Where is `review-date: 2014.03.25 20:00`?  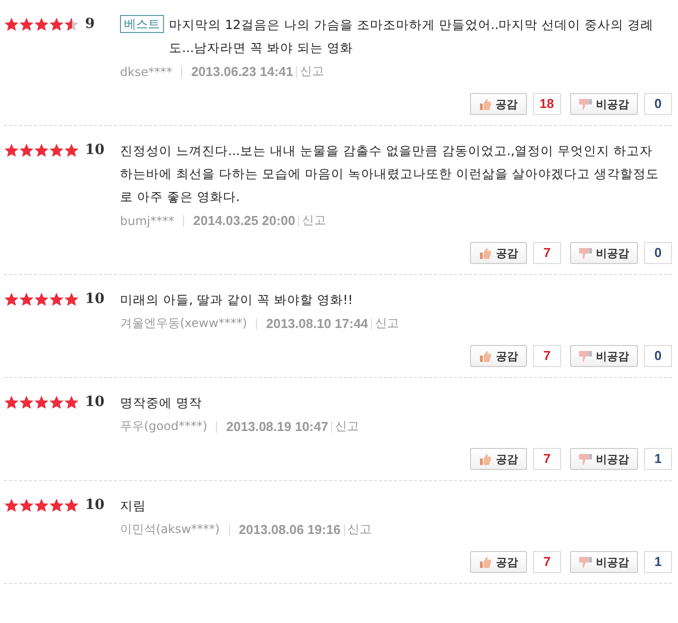
review-date: 2014.03.25 20:00 is located at coordinates (244, 220).